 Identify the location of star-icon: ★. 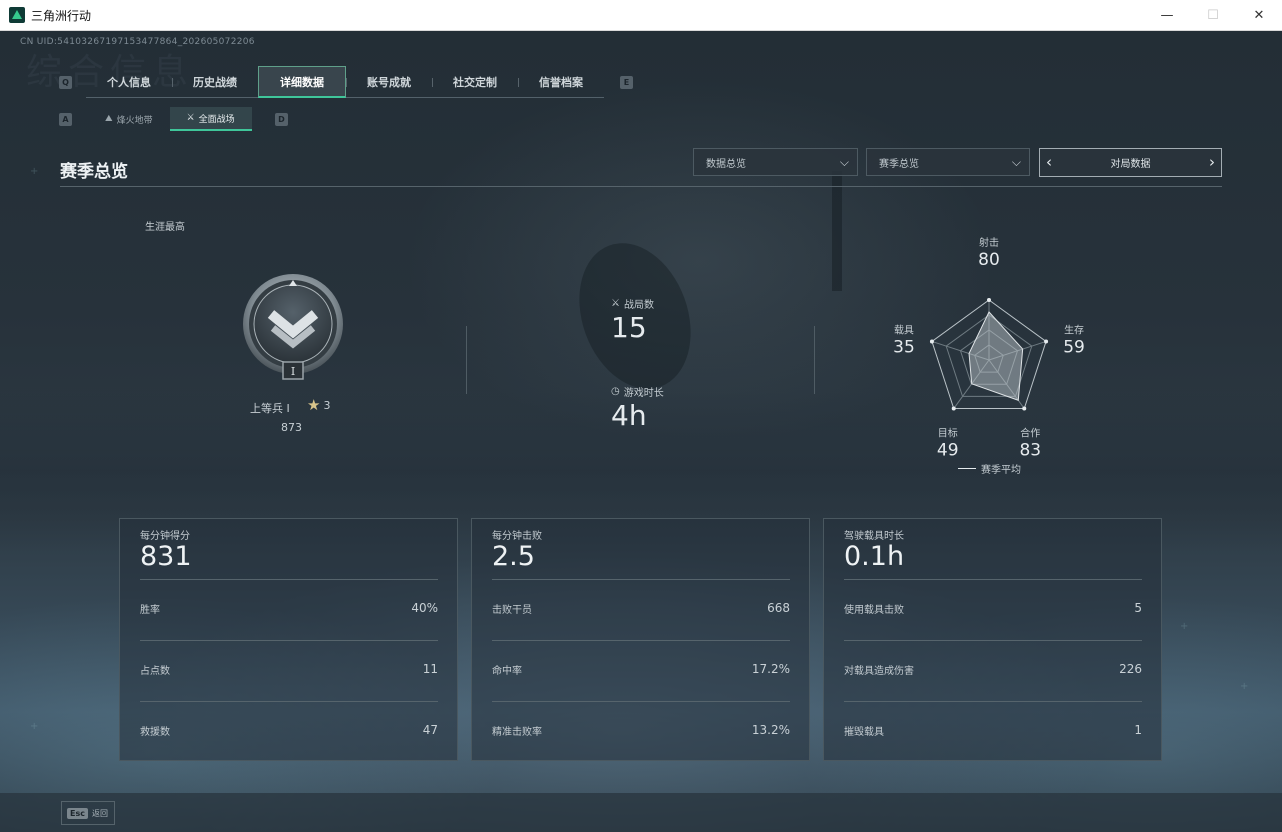
(314, 405).